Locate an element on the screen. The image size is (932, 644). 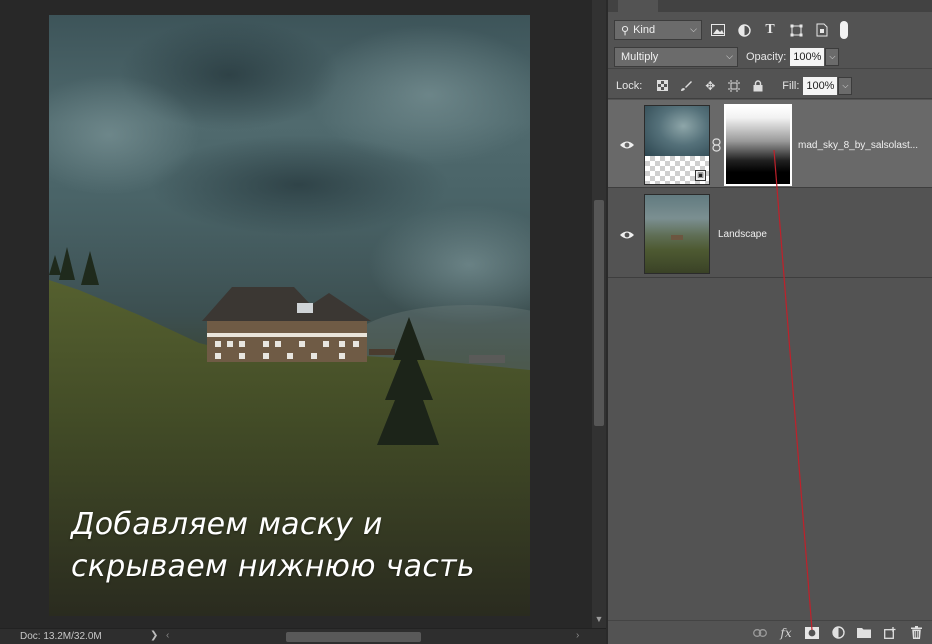
scroll-left-arrow-icon: ‹ is located at coordinates (167, 635).